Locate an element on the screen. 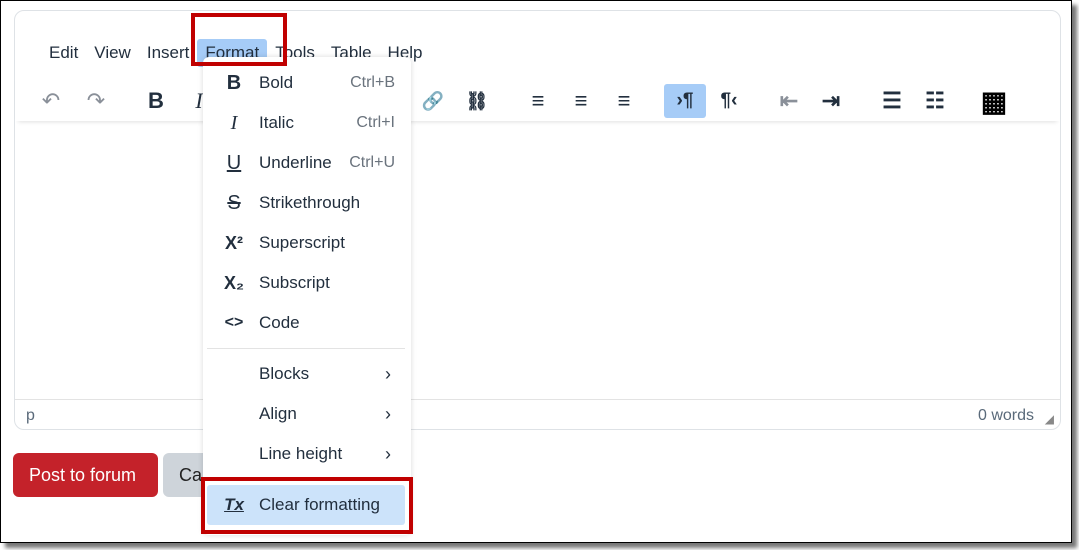  calculator-icon: ▦ is located at coordinates (994, 101).